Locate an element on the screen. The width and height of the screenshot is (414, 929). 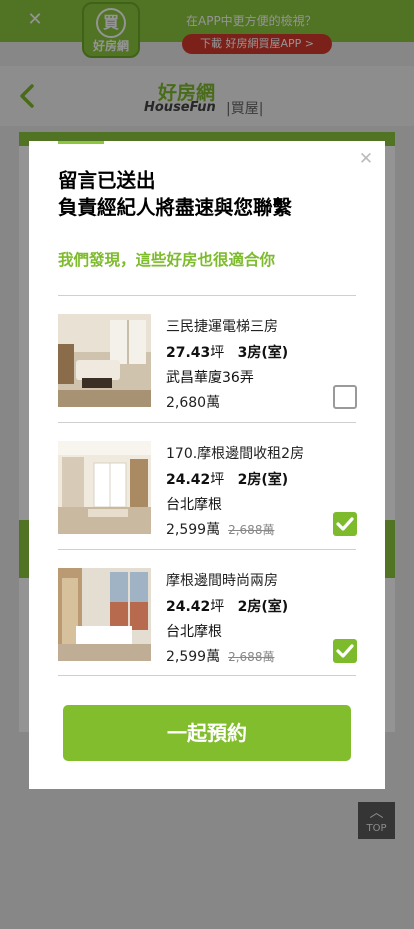
modal-accent-line is located at coordinates (81, 142).